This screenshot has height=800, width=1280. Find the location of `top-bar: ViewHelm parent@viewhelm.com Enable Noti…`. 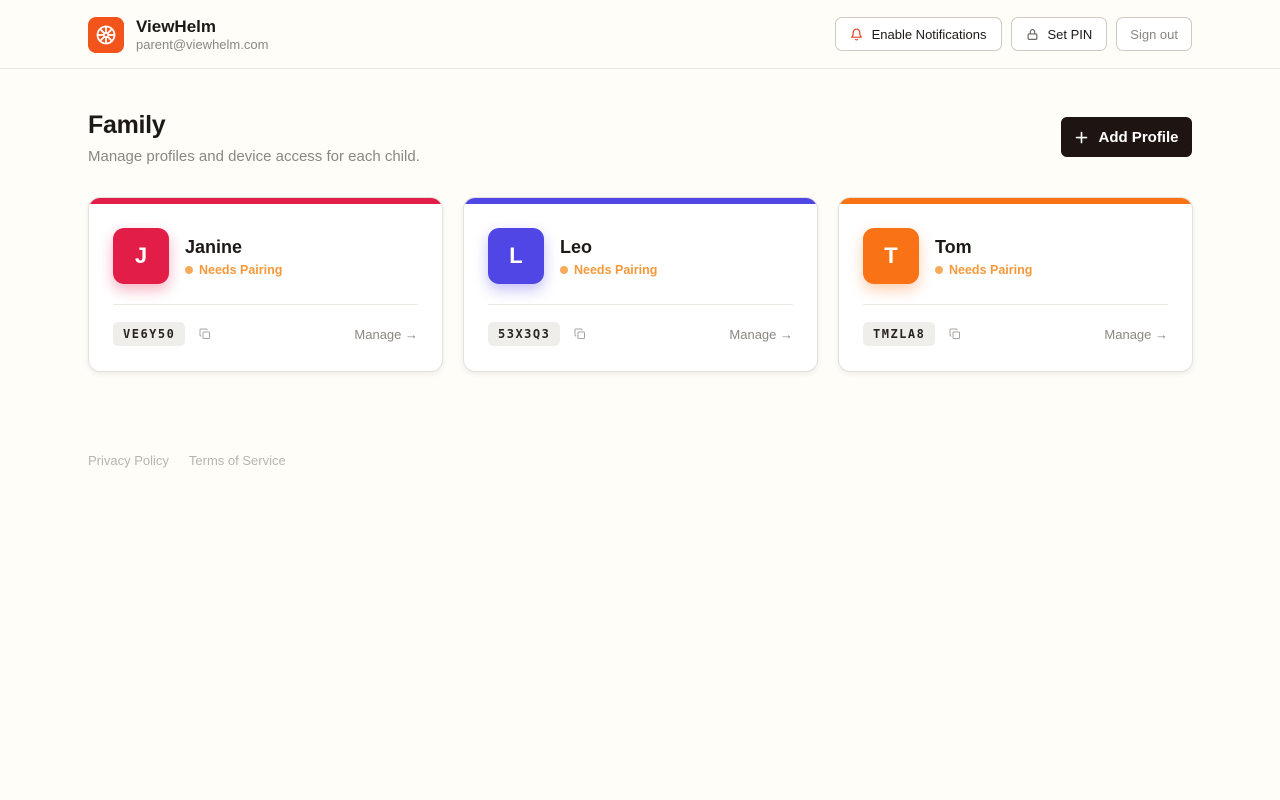

top-bar: ViewHelm parent@viewhelm.com Enable Noti… is located at coordinates (640, 34).